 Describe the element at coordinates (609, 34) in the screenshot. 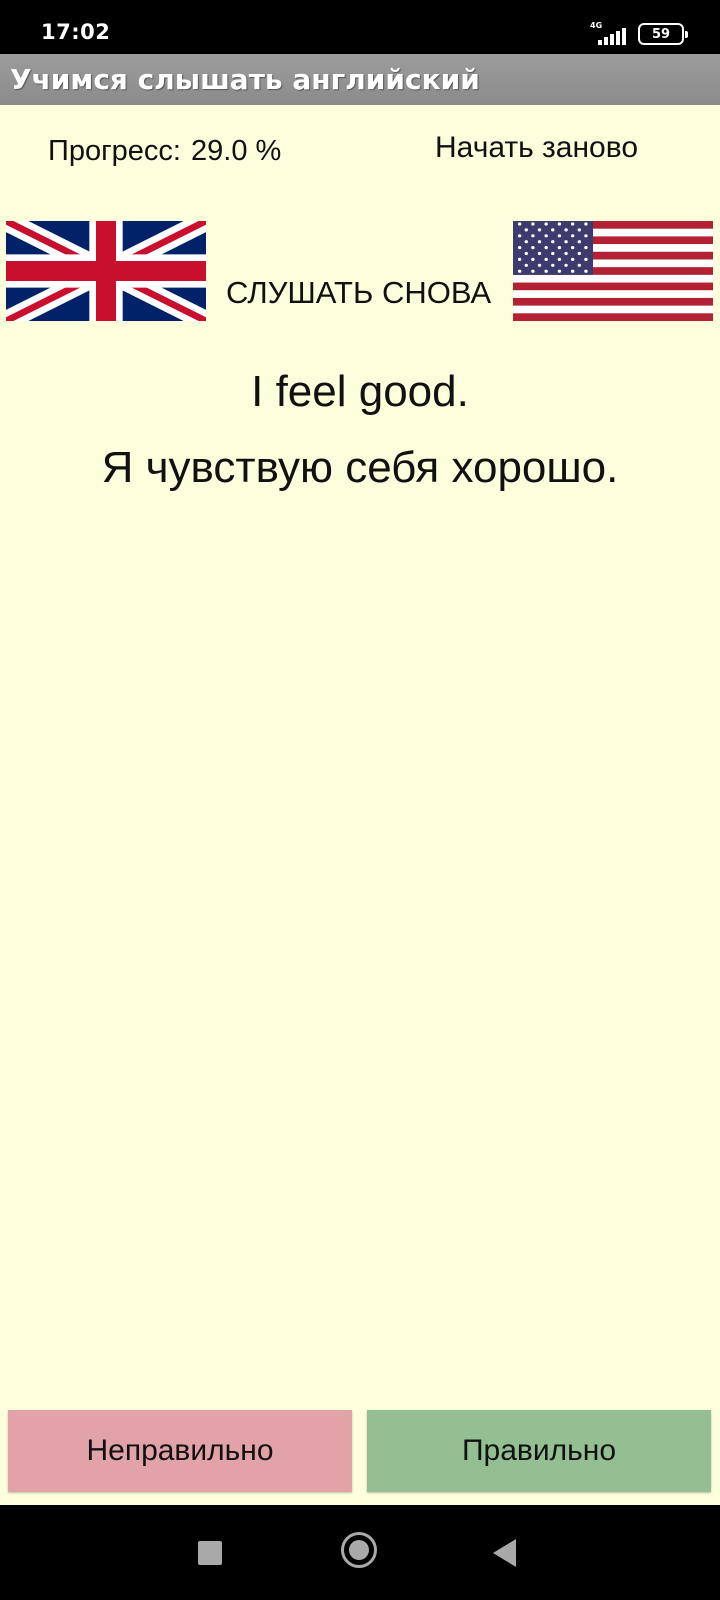

I see `signal-icon: 4G` at that location.